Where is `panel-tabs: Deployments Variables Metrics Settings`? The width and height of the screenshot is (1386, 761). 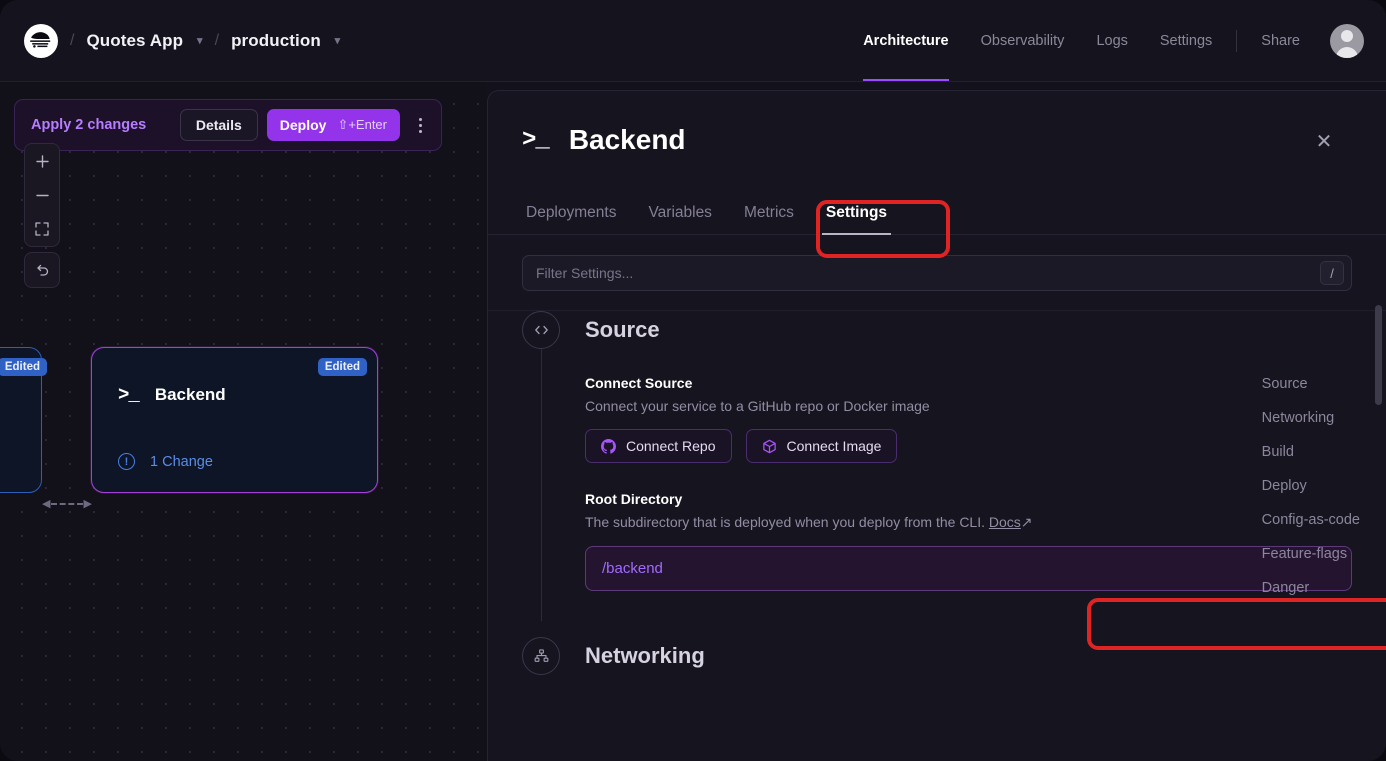 panel-tabs: Deployments Variables Metrics Settings is located at coordinates (937, 212).